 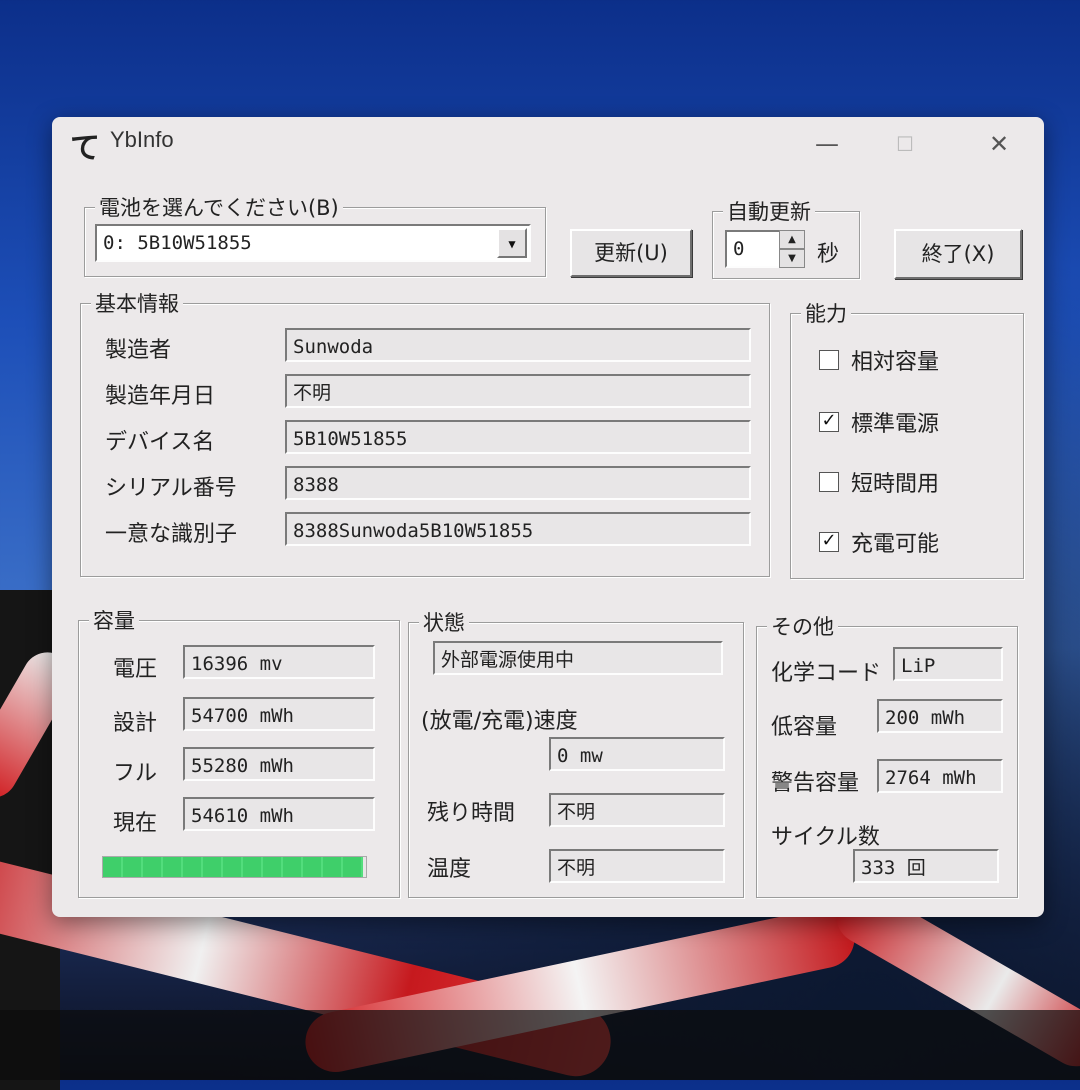 What do you see at coordinates (449, 869) in the screenshot?
I see `temperature-label: 温度` at bounding box center [449, 869].